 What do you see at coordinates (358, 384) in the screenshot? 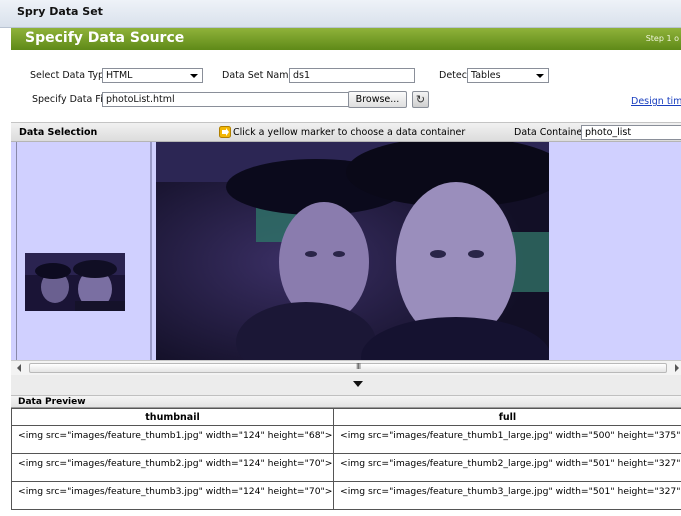
I see `triangle-down-icon` at bounding box center [358, 384].